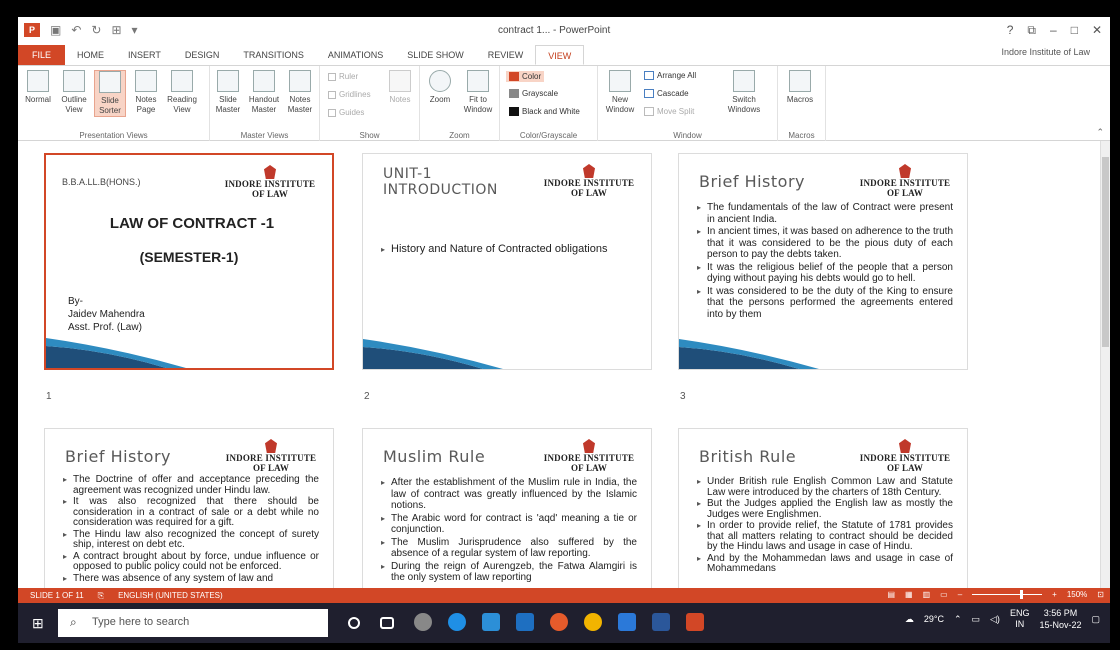  I want to click on ribbon-display-options-icon: ⧉, so click(1031, 30).